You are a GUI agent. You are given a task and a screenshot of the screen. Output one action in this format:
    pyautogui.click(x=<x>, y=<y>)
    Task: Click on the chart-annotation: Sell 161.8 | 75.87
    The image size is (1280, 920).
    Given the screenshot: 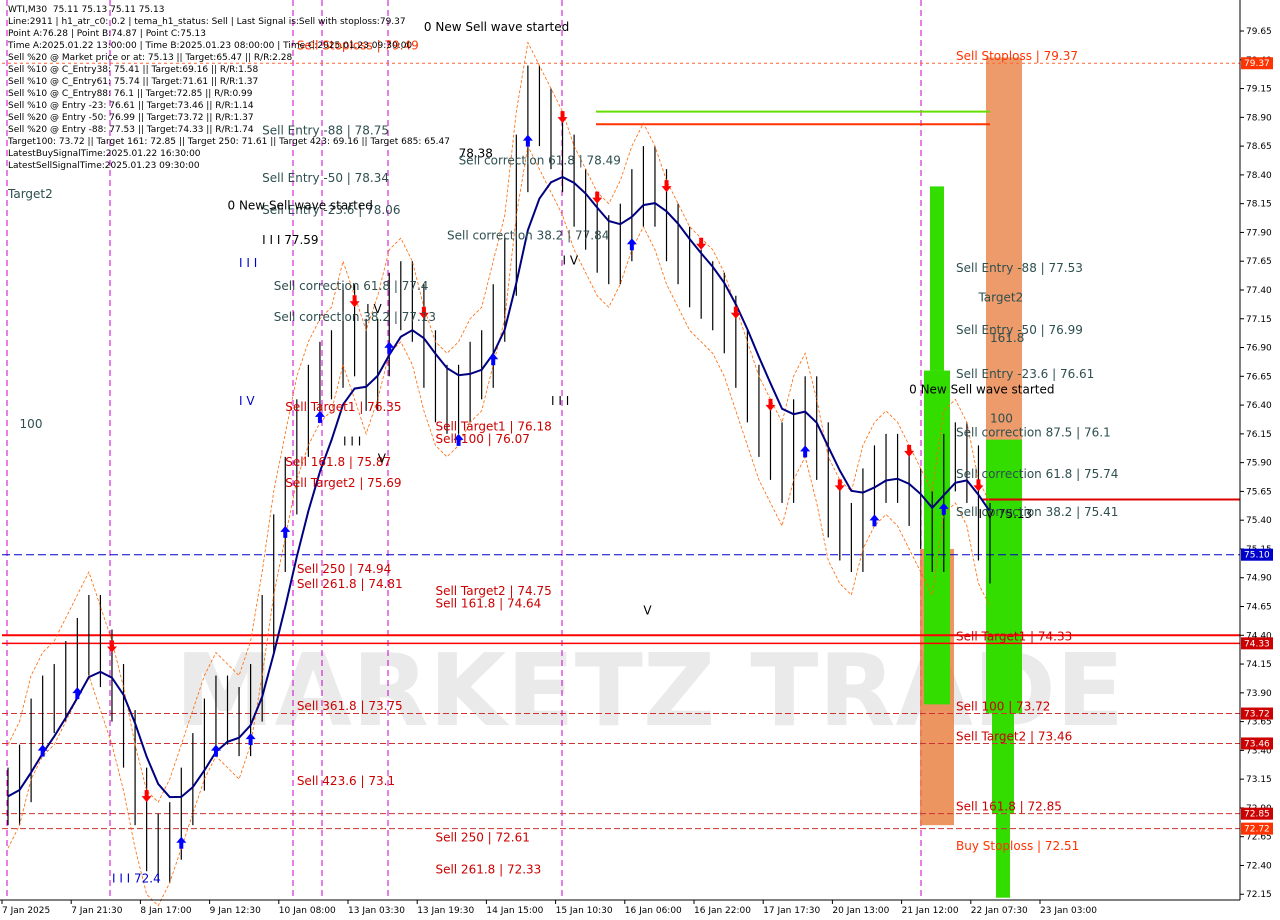 What is the action you would take?
    pyautogui.click(x=338, y=462)
    